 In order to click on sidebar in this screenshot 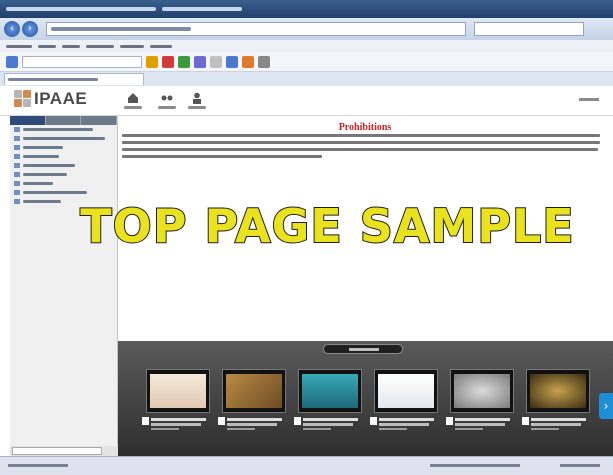, I will do `click(64, 281)`.